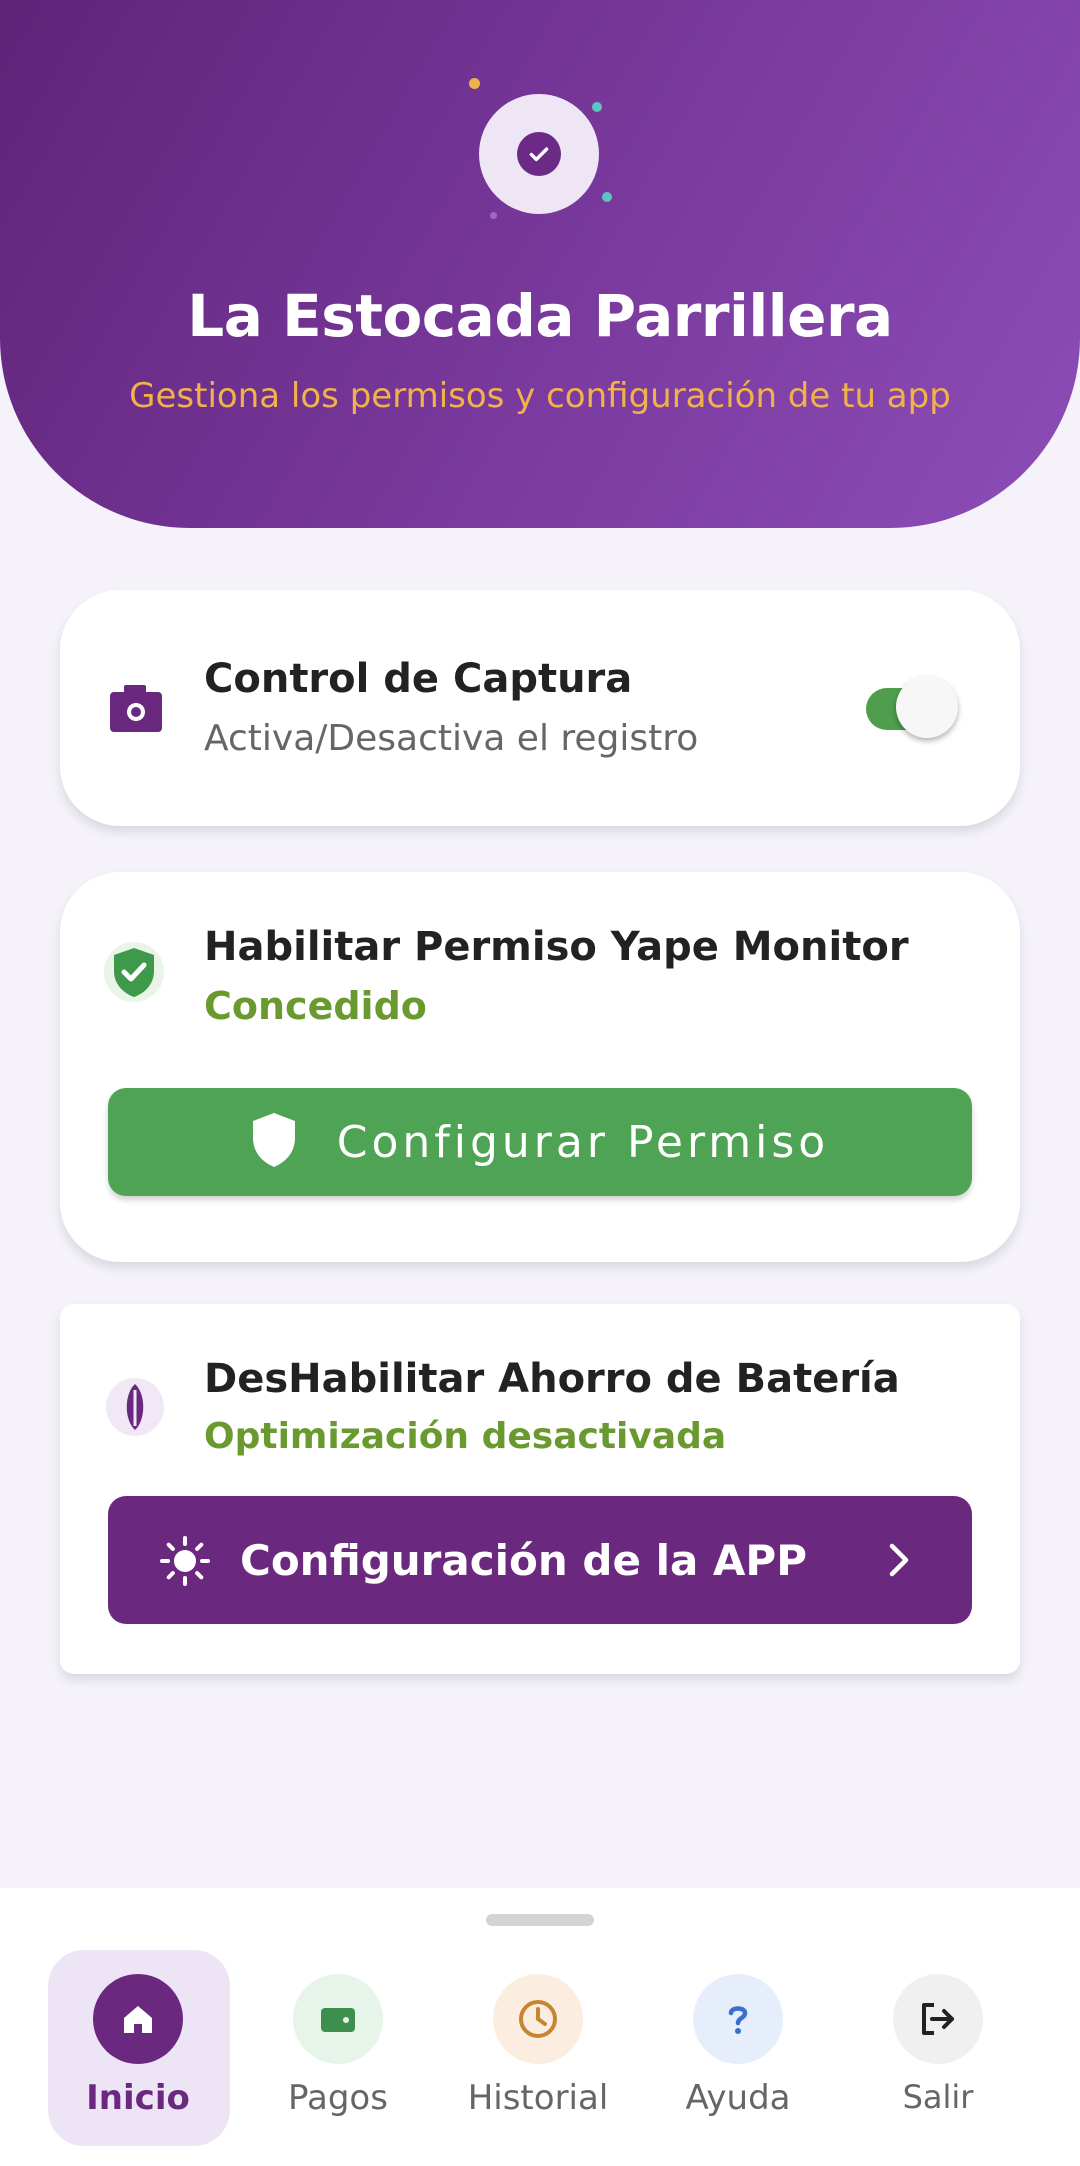 The height and width of the screenshot is (2166, 1080). Describe the element at coordinates (135, 1409) in the screenshot. I see `leaf-icon` at that location.